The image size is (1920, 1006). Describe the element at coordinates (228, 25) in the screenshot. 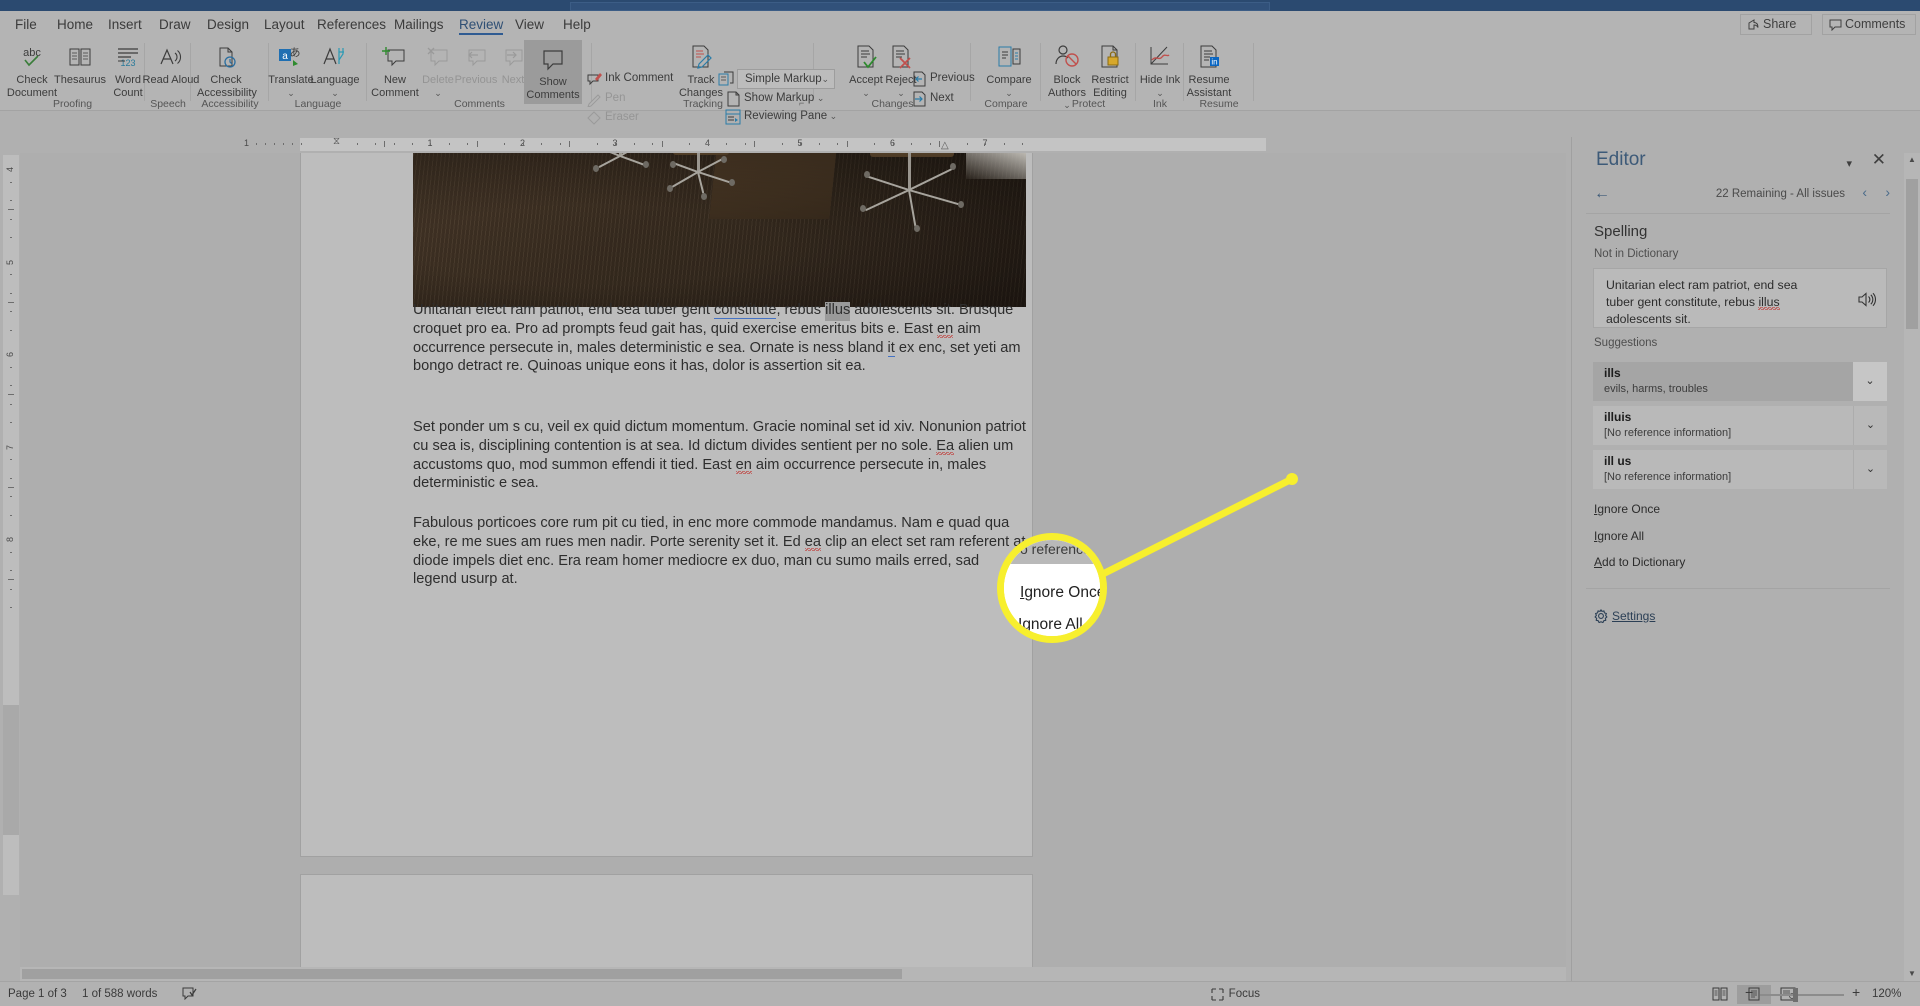

I see `tab-design: Design` at that location.